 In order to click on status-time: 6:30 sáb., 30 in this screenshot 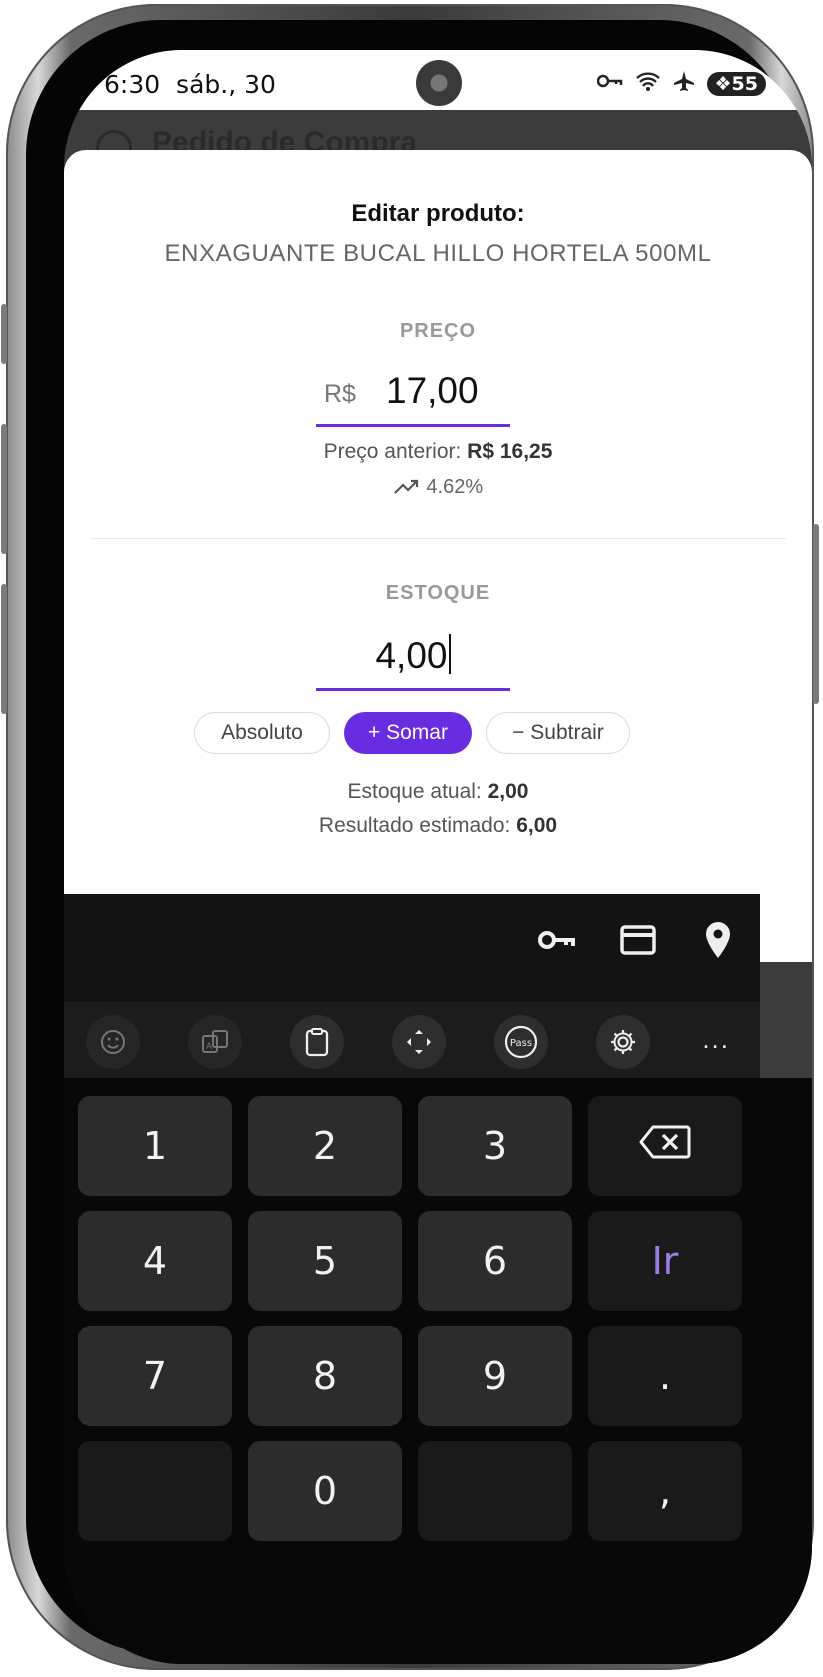, I will do `click(190, 84)`.